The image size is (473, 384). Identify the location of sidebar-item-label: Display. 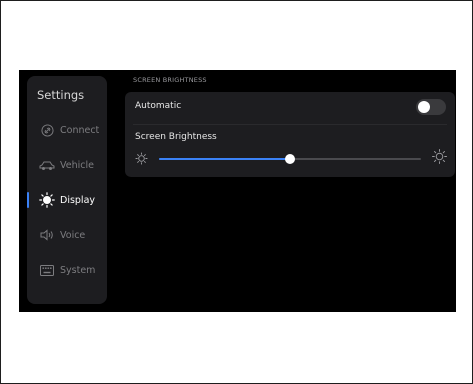
(78, 200).